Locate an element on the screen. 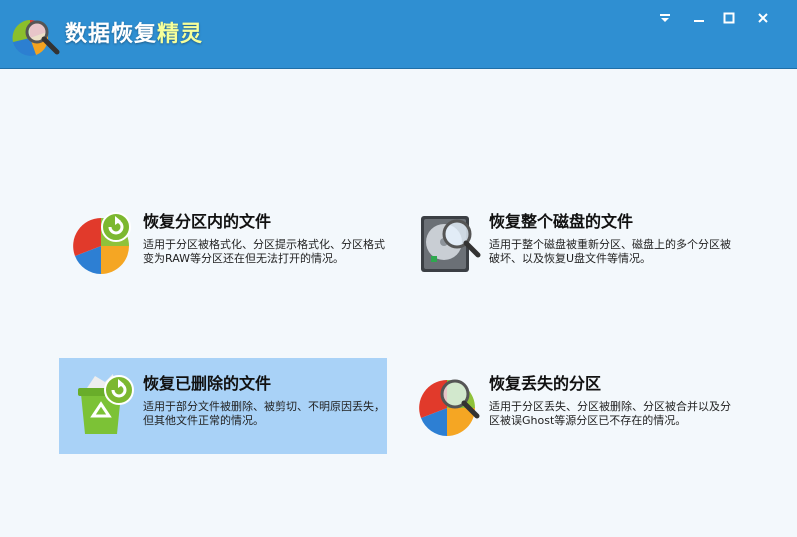 This screenshot has width=797, height=537. maximize-button is located at coordinates (729, 18).